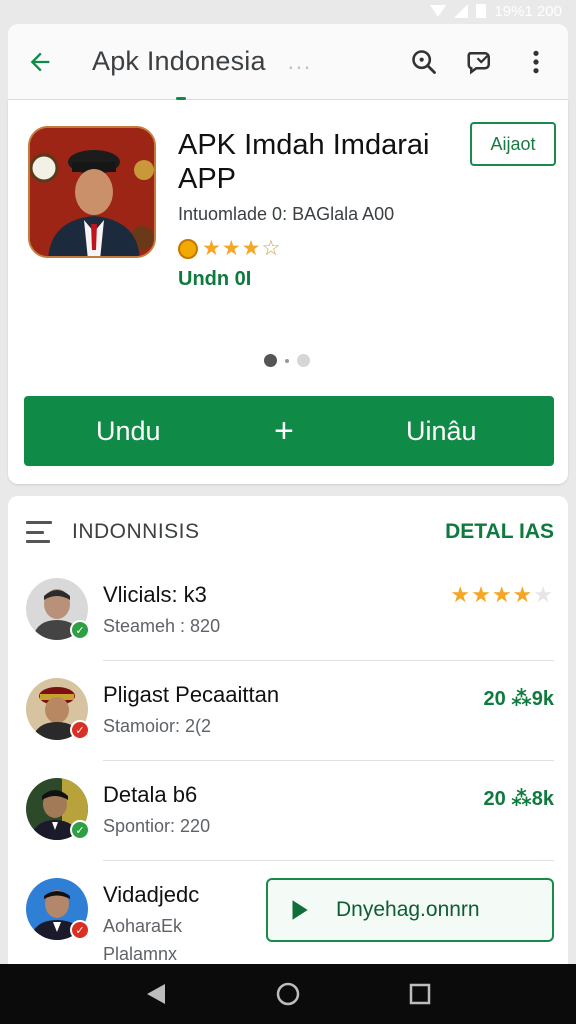 This screenshot has height=1024, width=576. Describe the element at coordinates (140, 954) in the screenshot. I see `list-item-sub2: Plalamnx` at that location.